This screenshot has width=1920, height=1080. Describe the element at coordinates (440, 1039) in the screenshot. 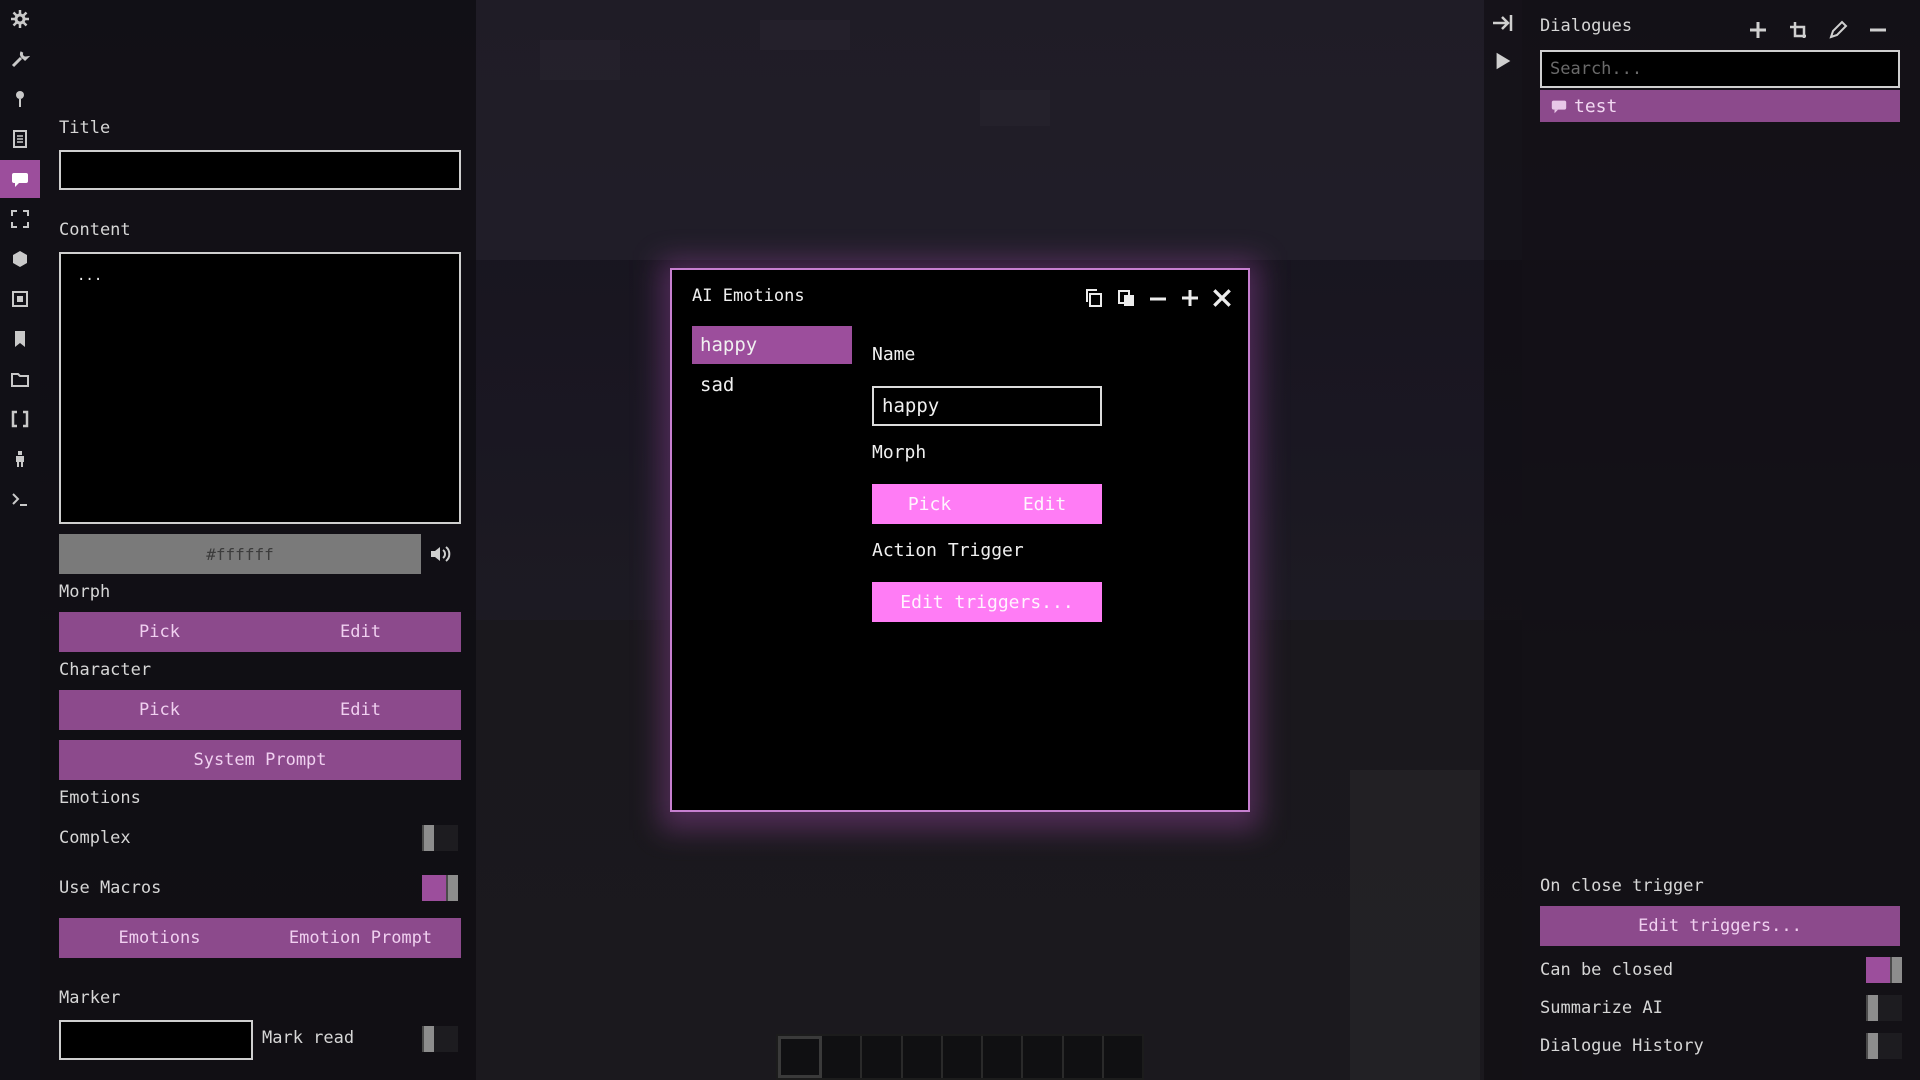

I see `mark-read-toggle` at that location.